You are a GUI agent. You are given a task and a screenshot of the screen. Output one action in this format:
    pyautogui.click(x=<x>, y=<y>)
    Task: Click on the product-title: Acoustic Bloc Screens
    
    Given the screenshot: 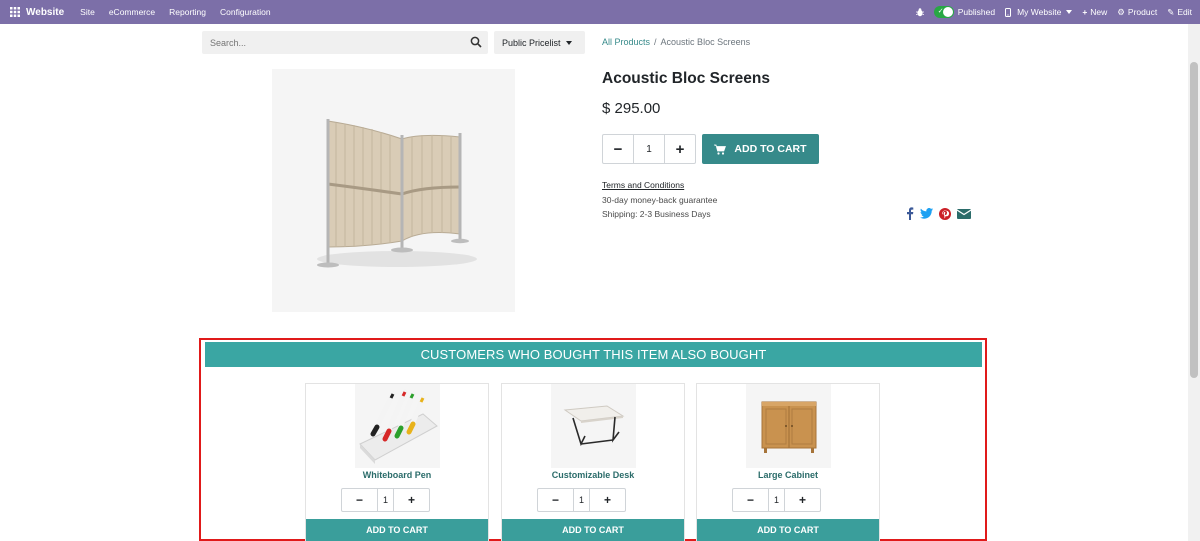 What is the action you would take?
    pyautogui.click(x=686, y=78)
    